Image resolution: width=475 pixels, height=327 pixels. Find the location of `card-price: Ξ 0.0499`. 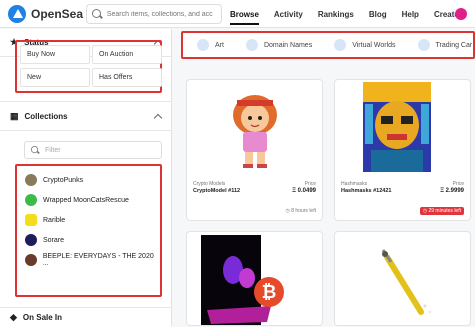

card-price: Ξ 0.0499 is located at coordinates (304, 191).